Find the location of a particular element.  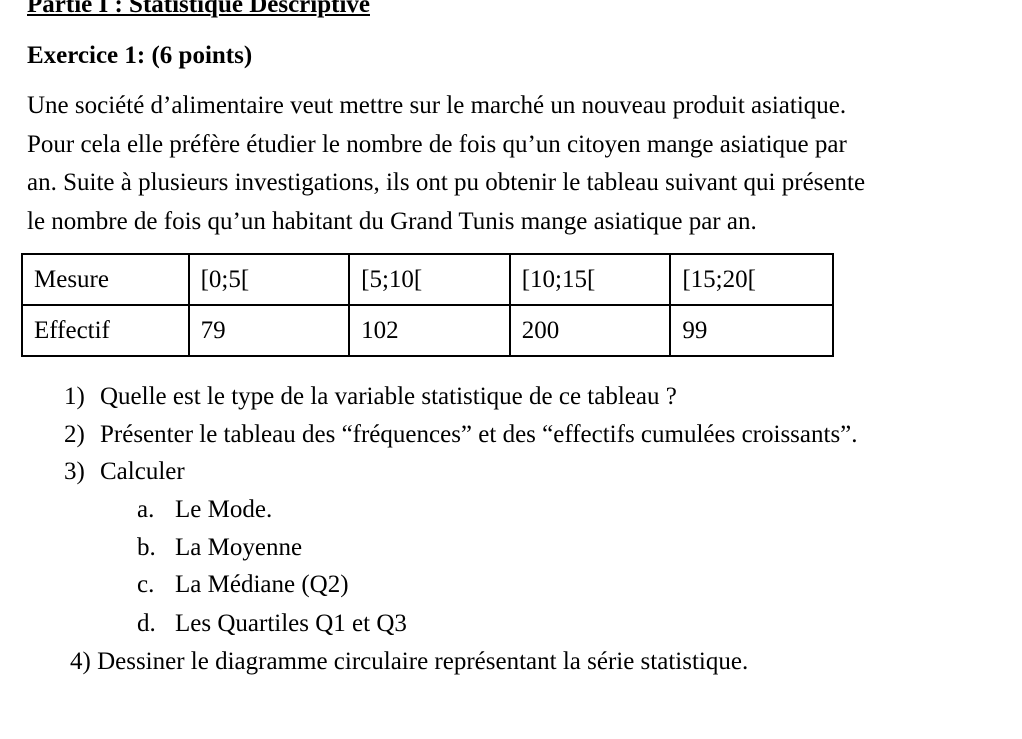

subquestion-text: Le Mode. is located at coordinates (224, 509).